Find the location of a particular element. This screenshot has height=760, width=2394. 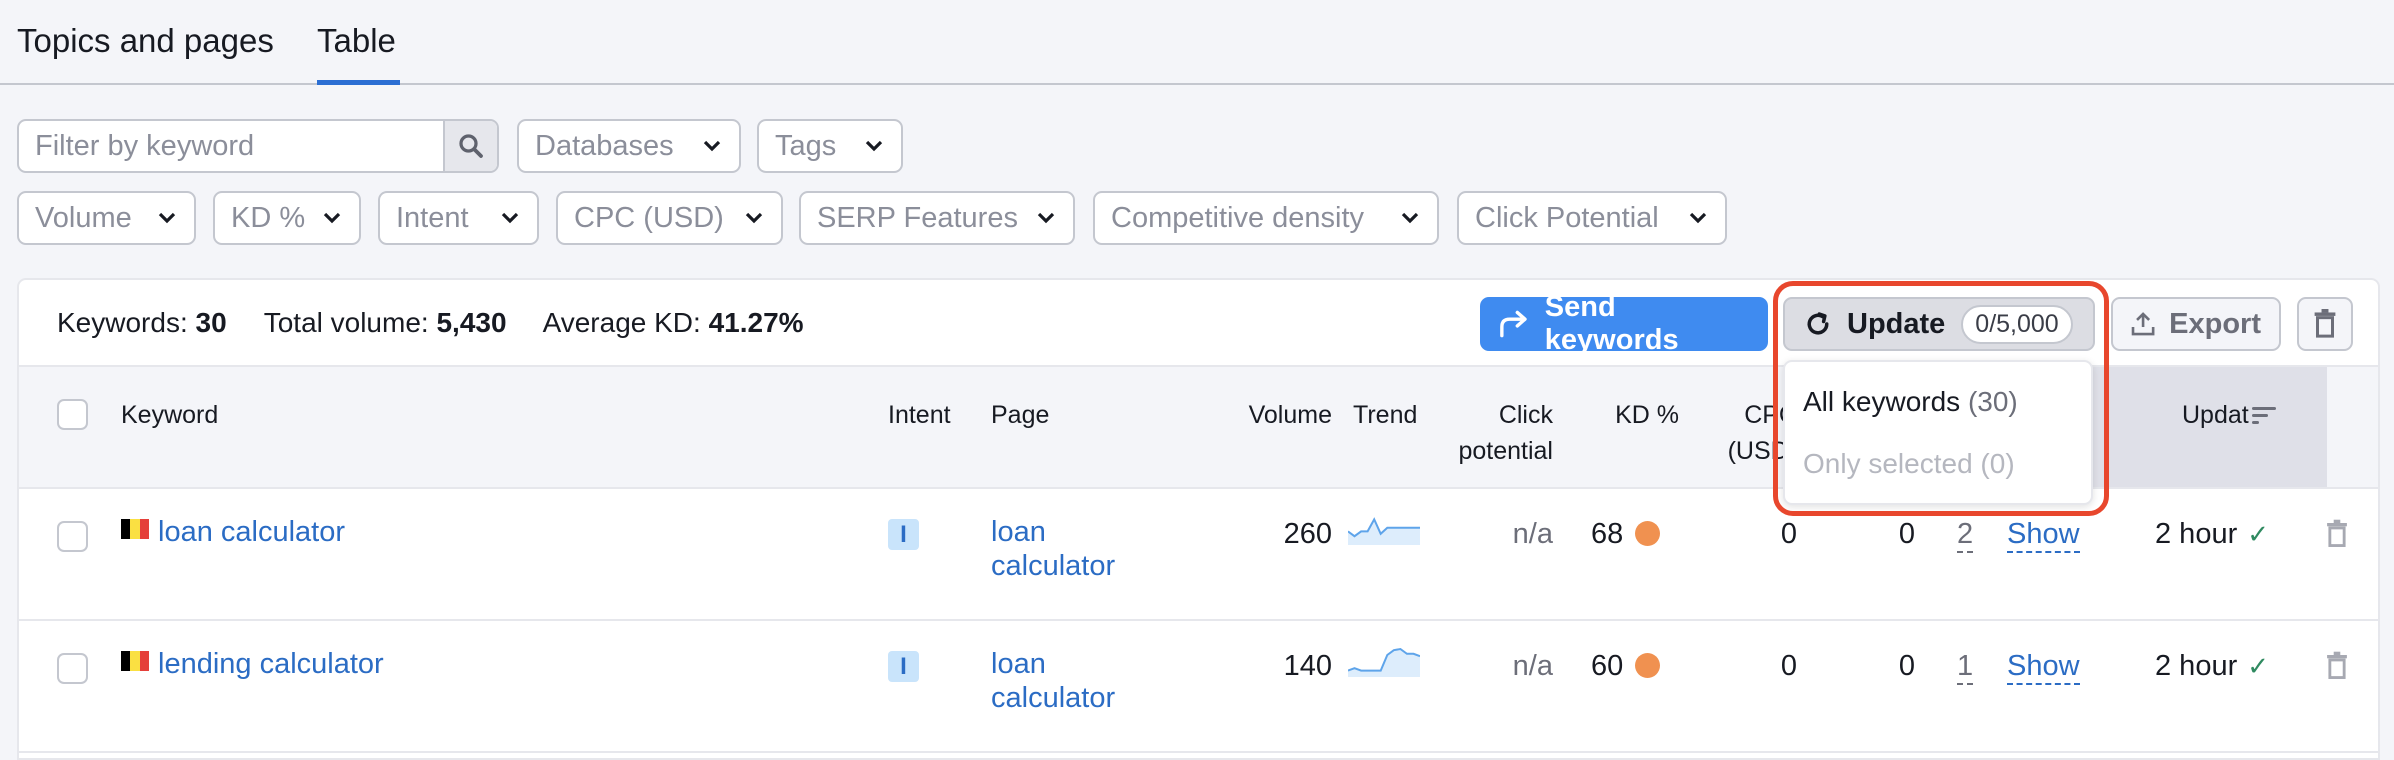

keyword-link: loan calculator is located at coordinates (251, 532).